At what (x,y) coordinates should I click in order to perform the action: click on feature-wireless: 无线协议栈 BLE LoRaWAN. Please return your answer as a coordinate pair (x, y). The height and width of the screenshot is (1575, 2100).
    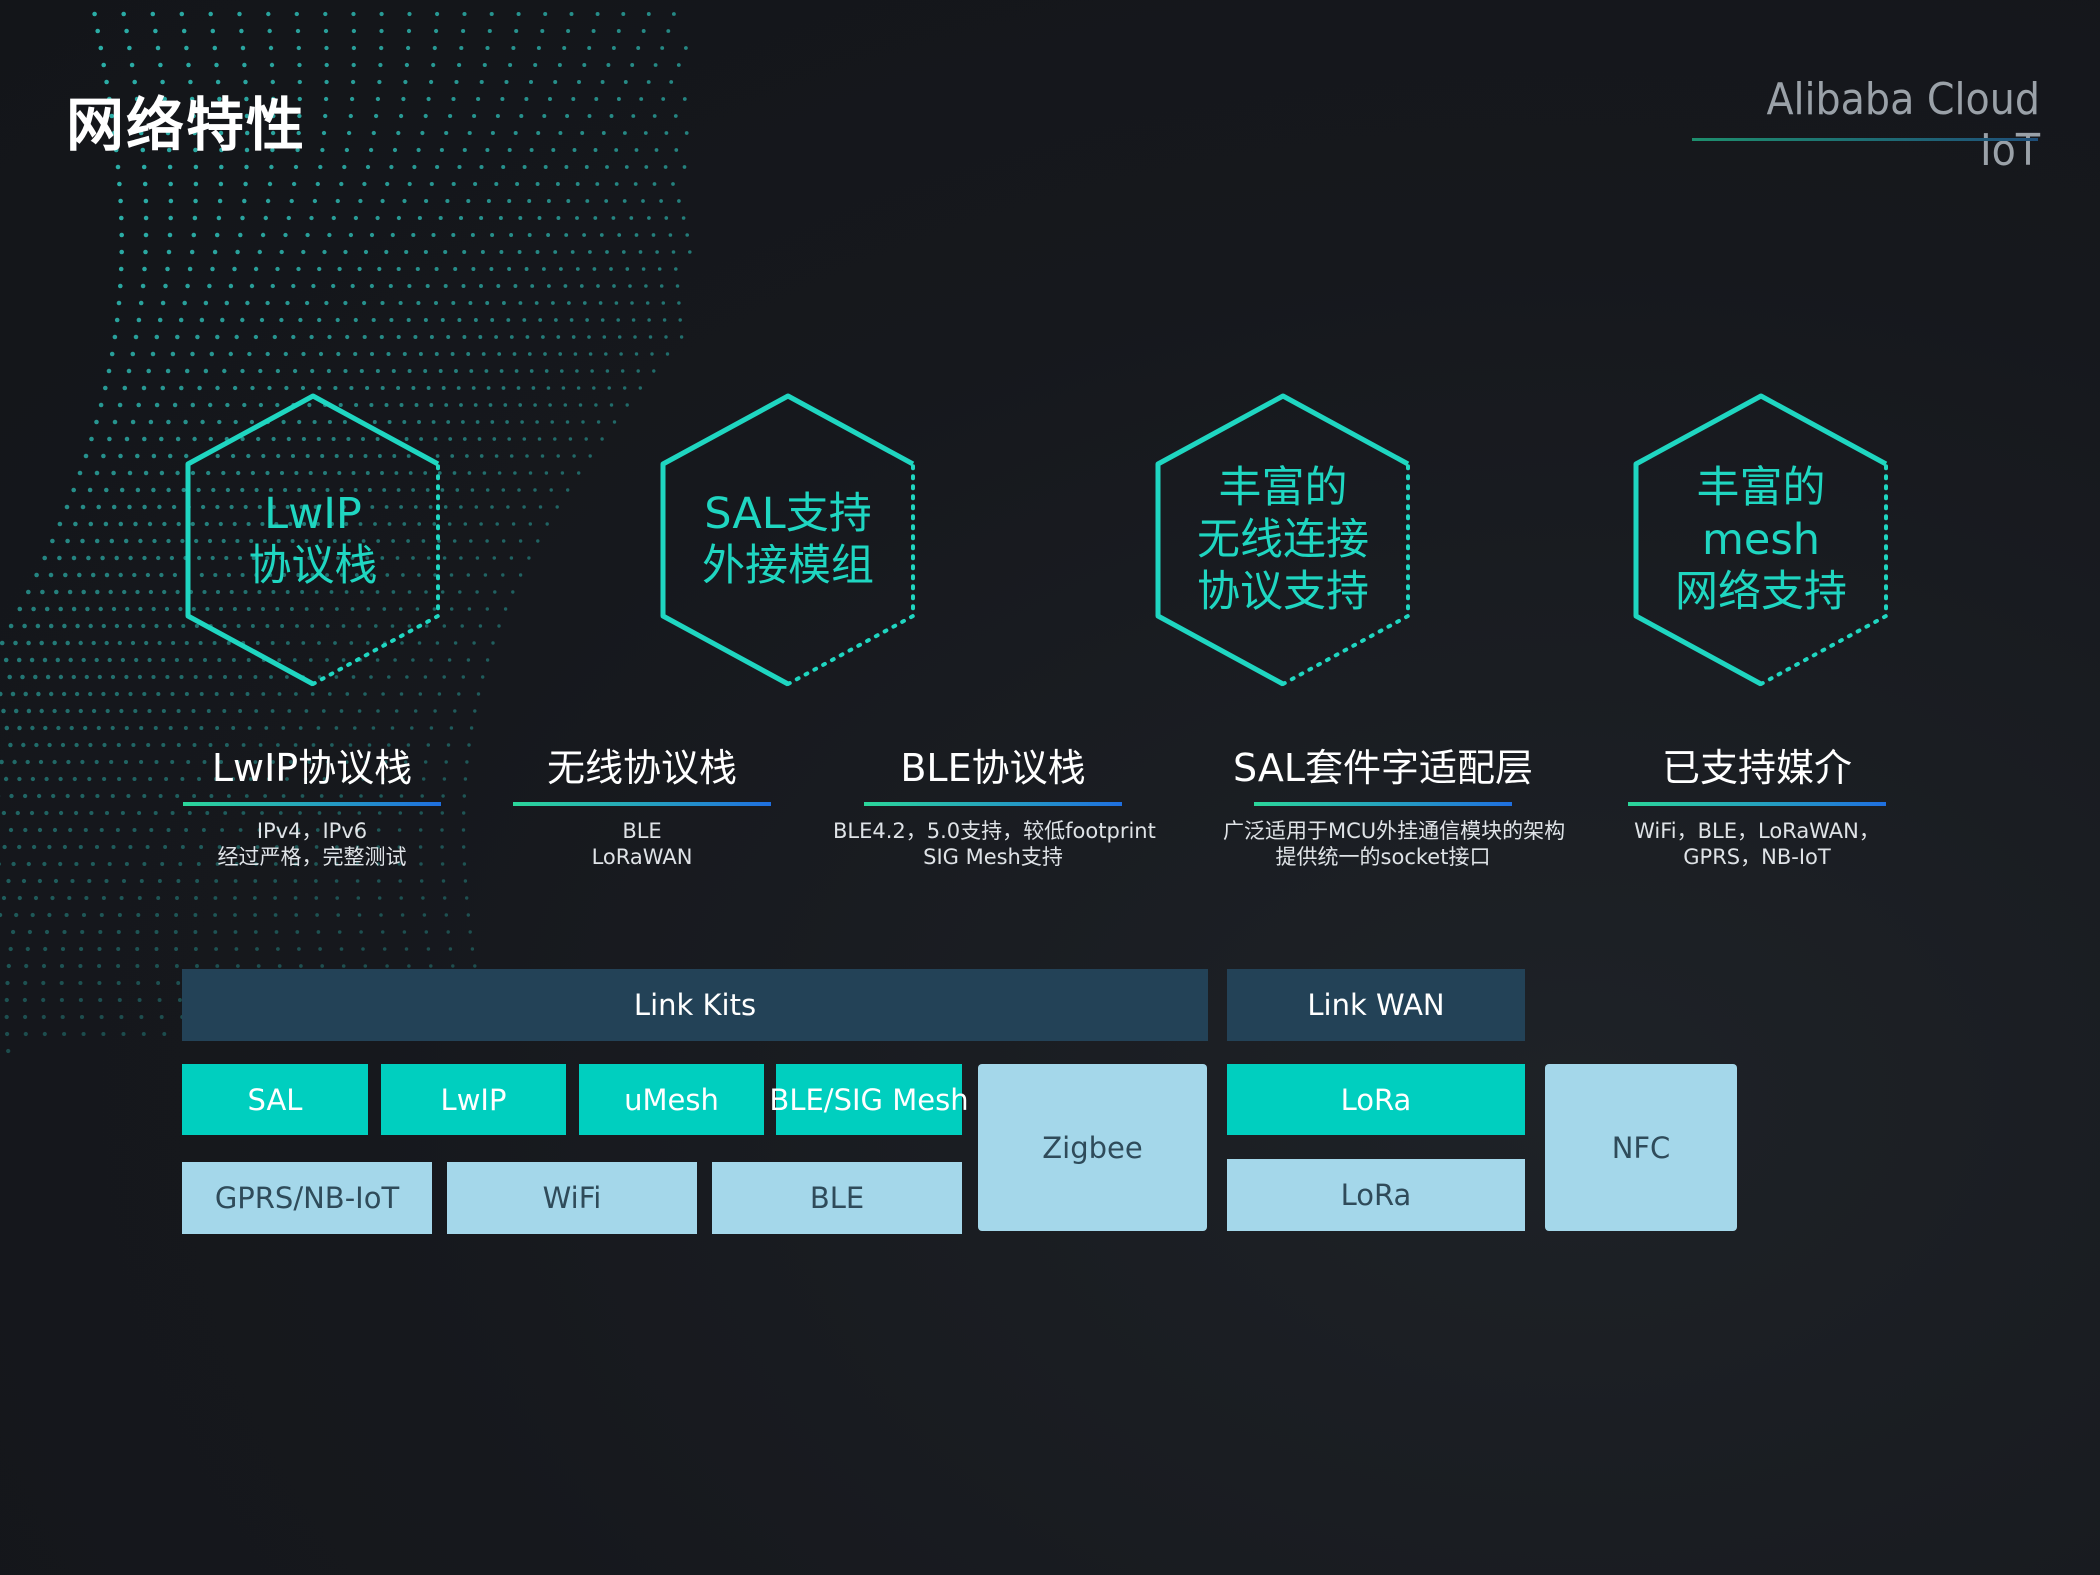
    Looking at the image, I should click on (642, 805).